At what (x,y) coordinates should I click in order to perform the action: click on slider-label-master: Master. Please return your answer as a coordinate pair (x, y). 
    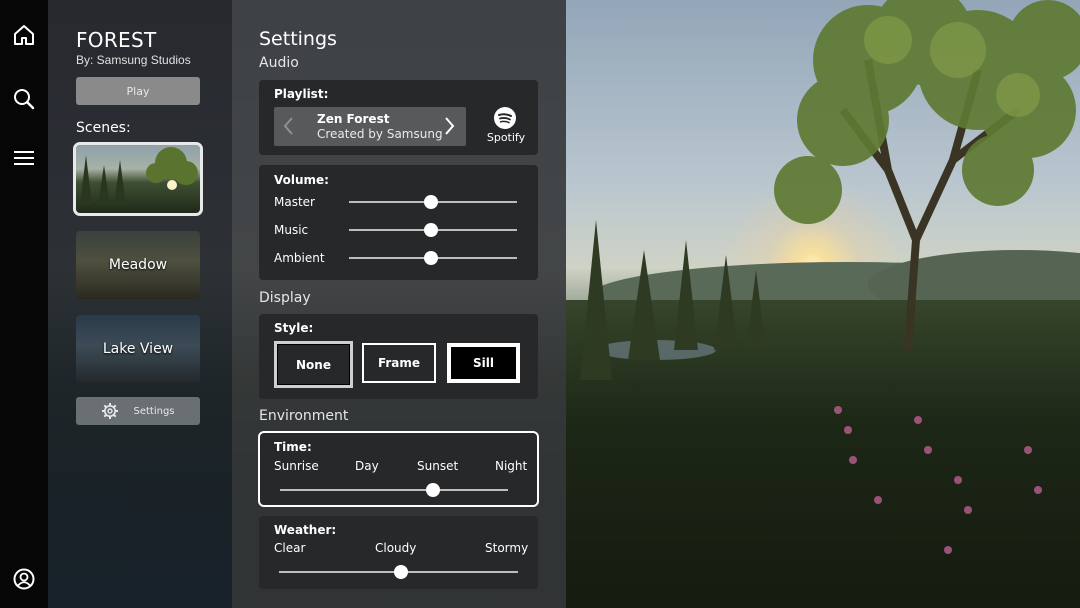
    Looking at the image, I should click on (294, 202).